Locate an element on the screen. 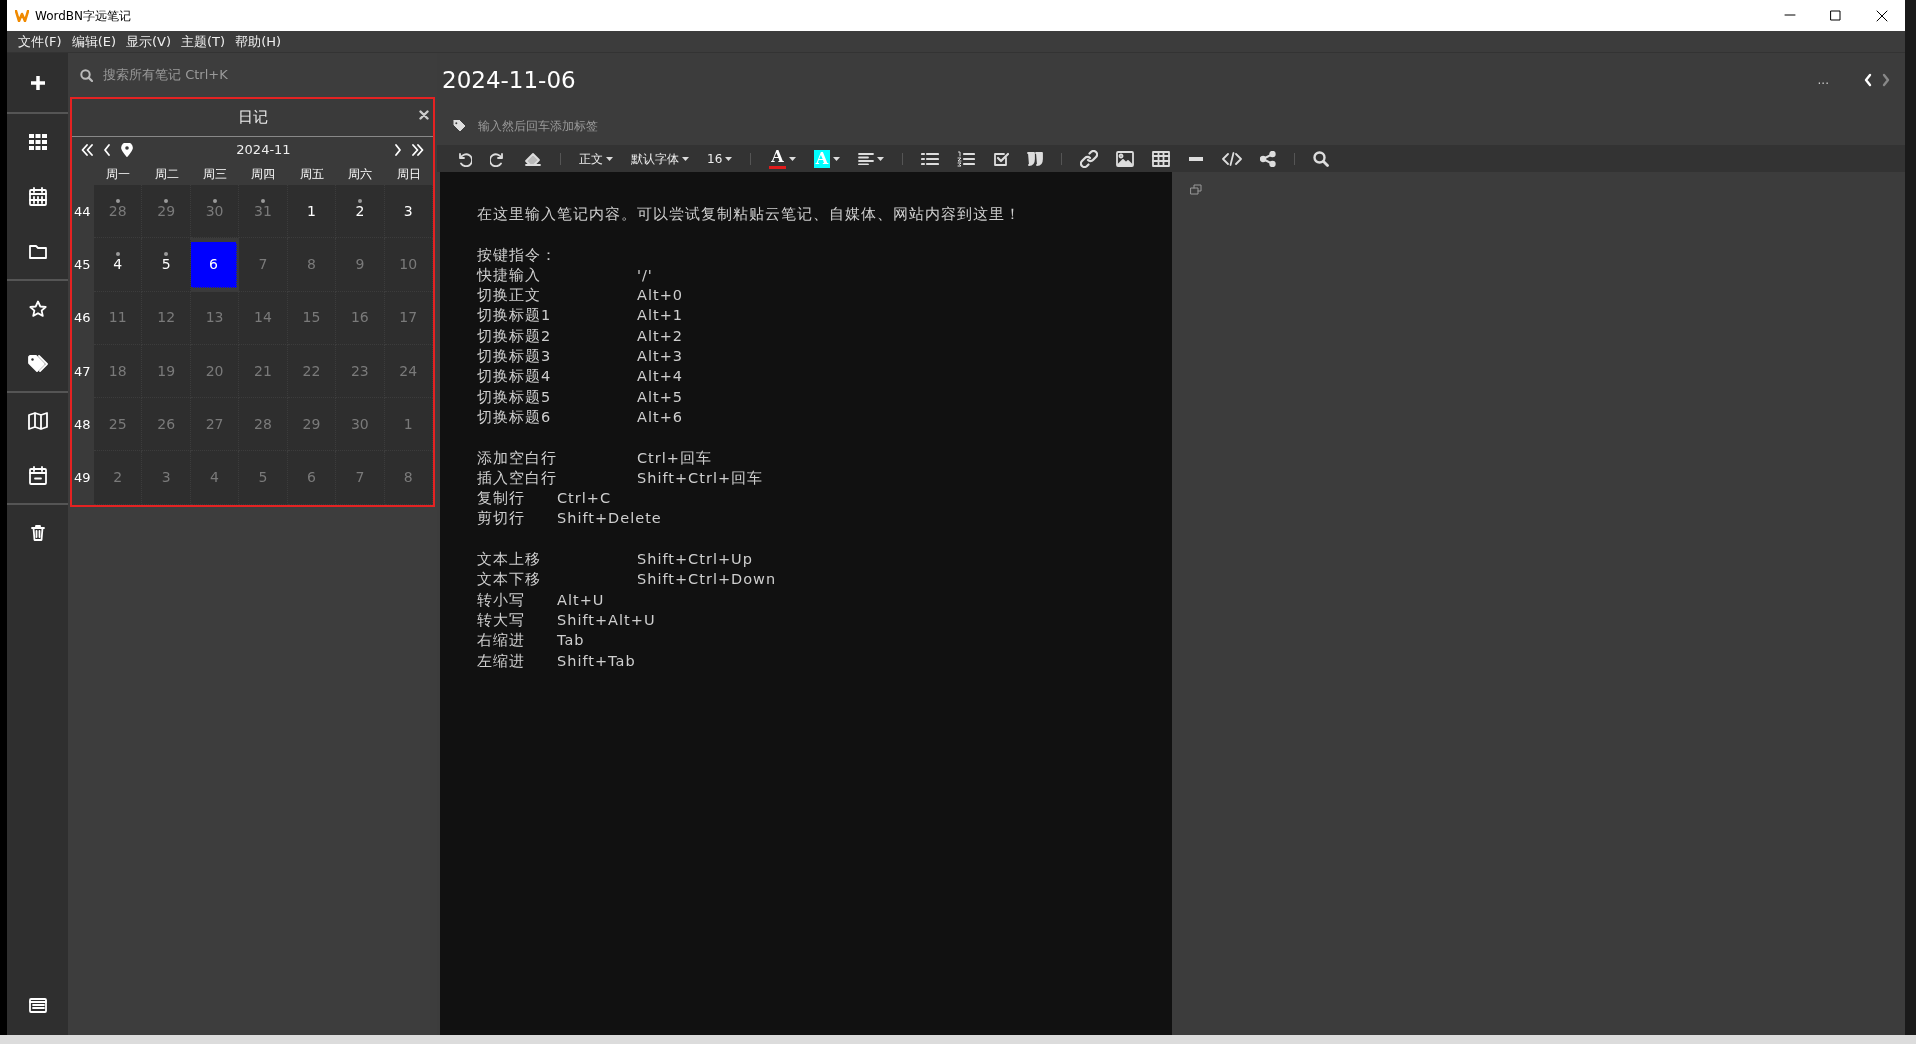 Image resolution: width=1916 pixels, height=1044 pixels. previous-note-icon is located at coordinates (1868, 80).